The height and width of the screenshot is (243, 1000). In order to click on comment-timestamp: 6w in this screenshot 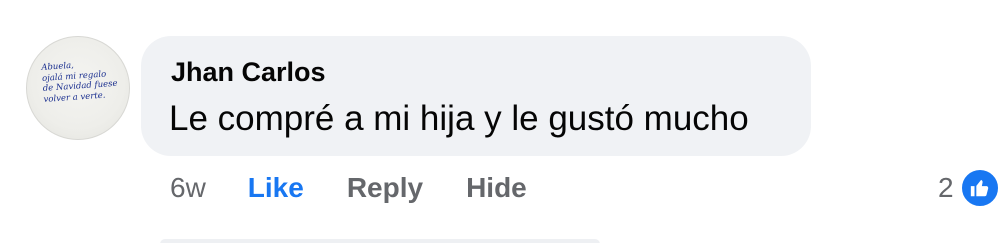, I will do `click(188, 188)`.